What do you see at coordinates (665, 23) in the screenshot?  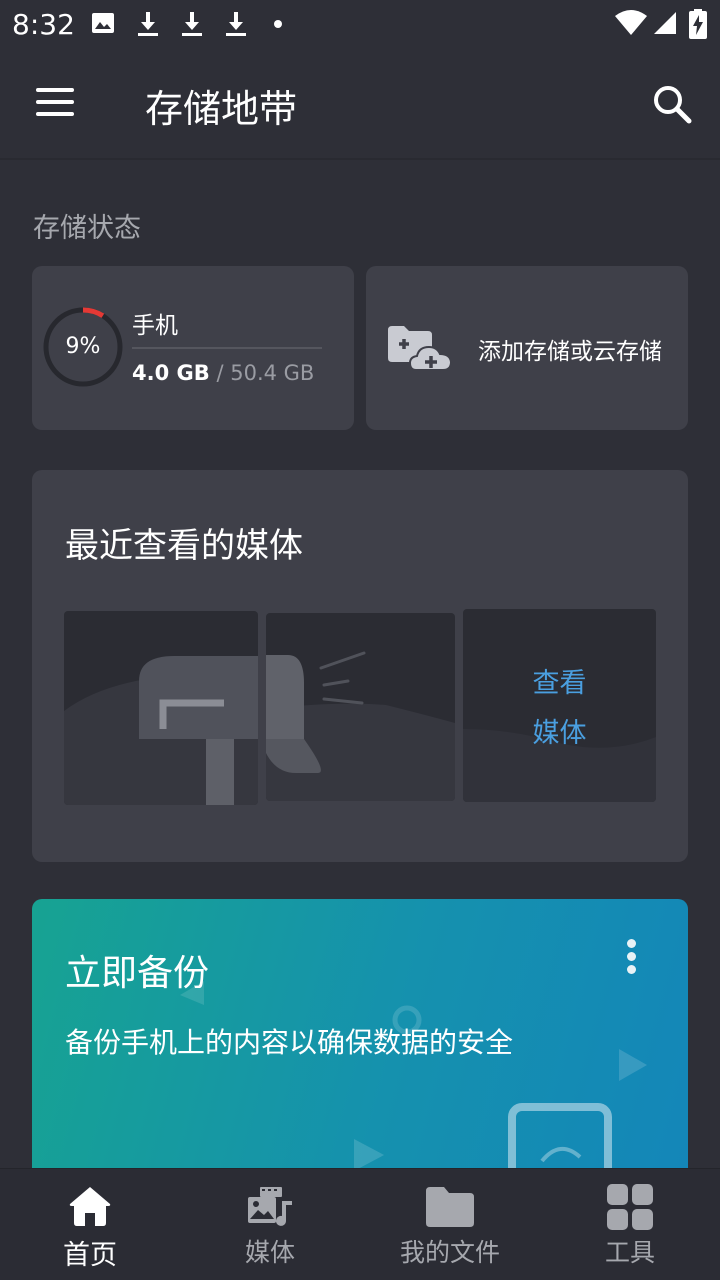 I see `cellular-signal-icon` at bounding box center [665, 23].